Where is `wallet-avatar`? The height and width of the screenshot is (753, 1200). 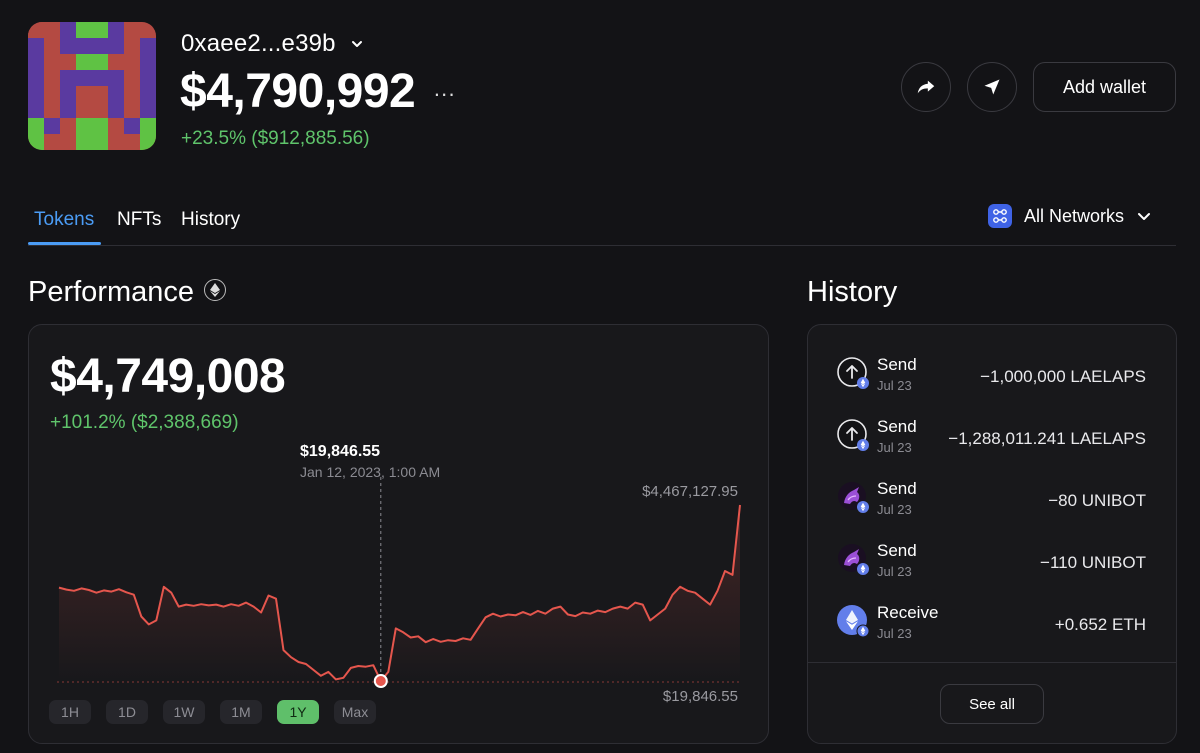 wallet-avatar is located at coordinates (92, 86).